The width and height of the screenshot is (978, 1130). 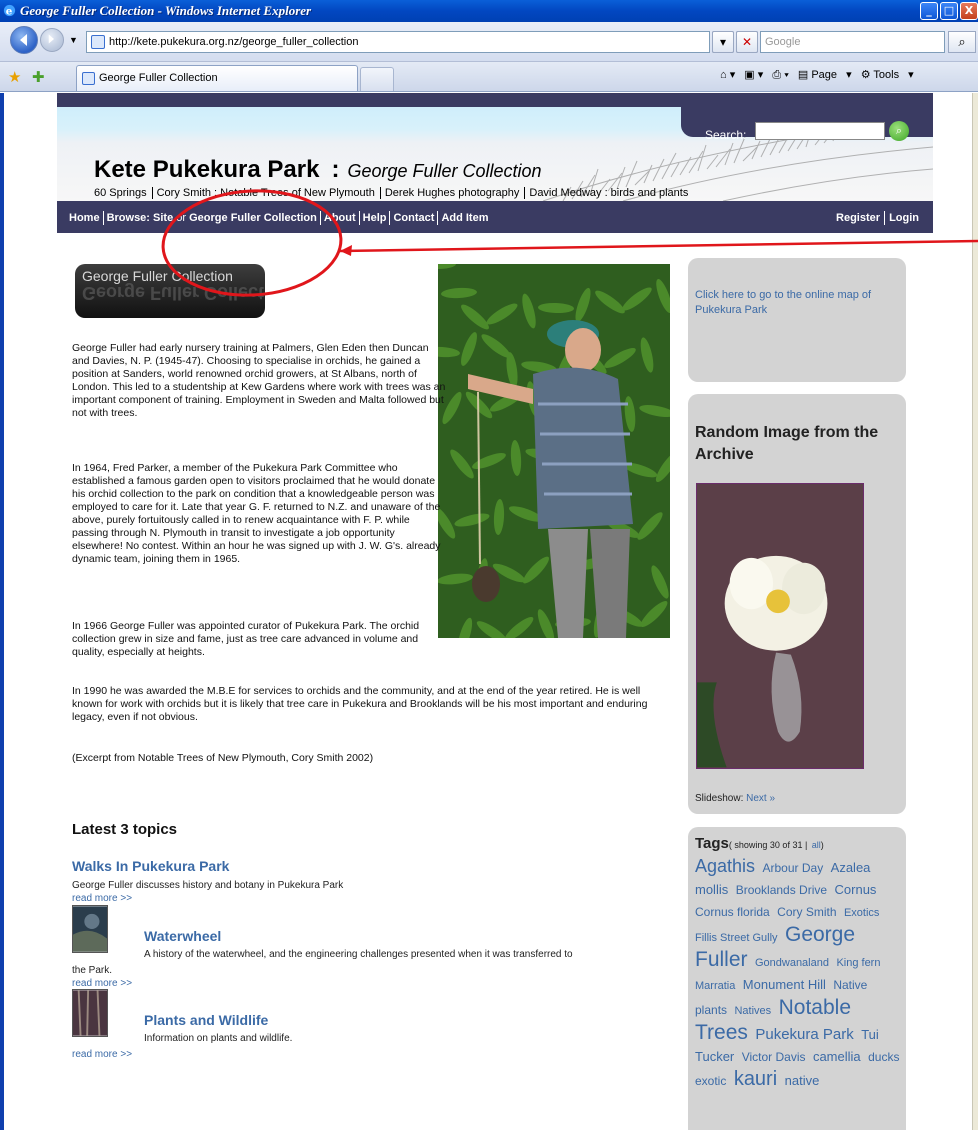 What do you see at coordinates (377, 79) in the screenshot?
I see `new-tab-button` at bounding box center [377, 79].